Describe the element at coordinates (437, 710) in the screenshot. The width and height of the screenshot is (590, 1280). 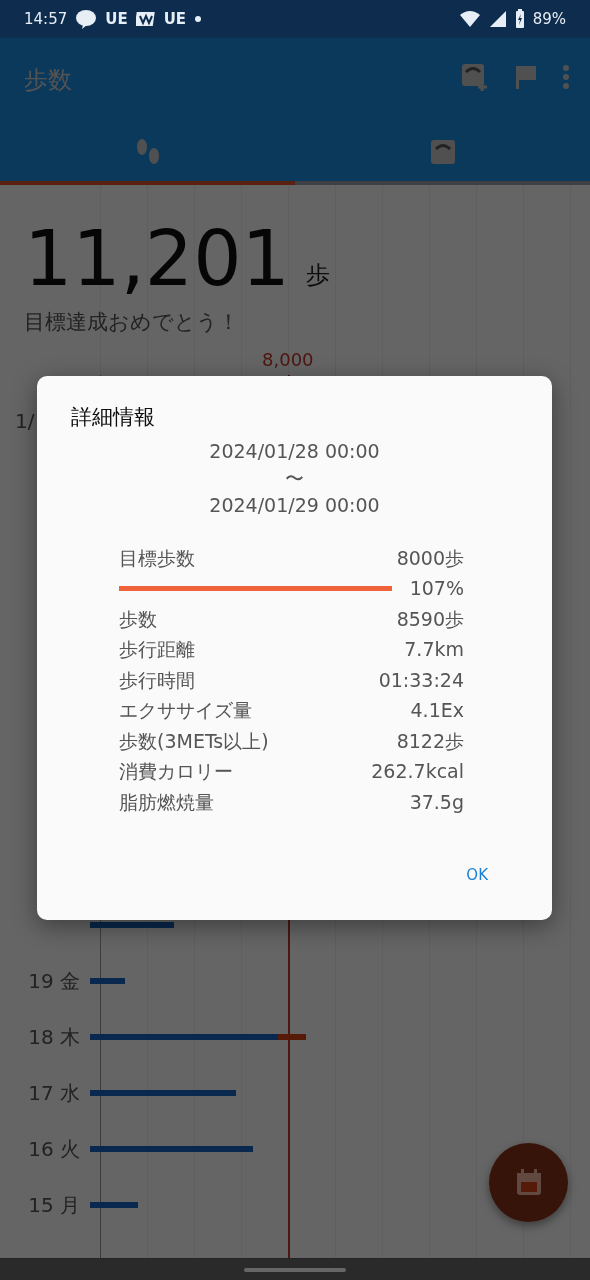
I see `row-value: 4.1Ex` at that location.